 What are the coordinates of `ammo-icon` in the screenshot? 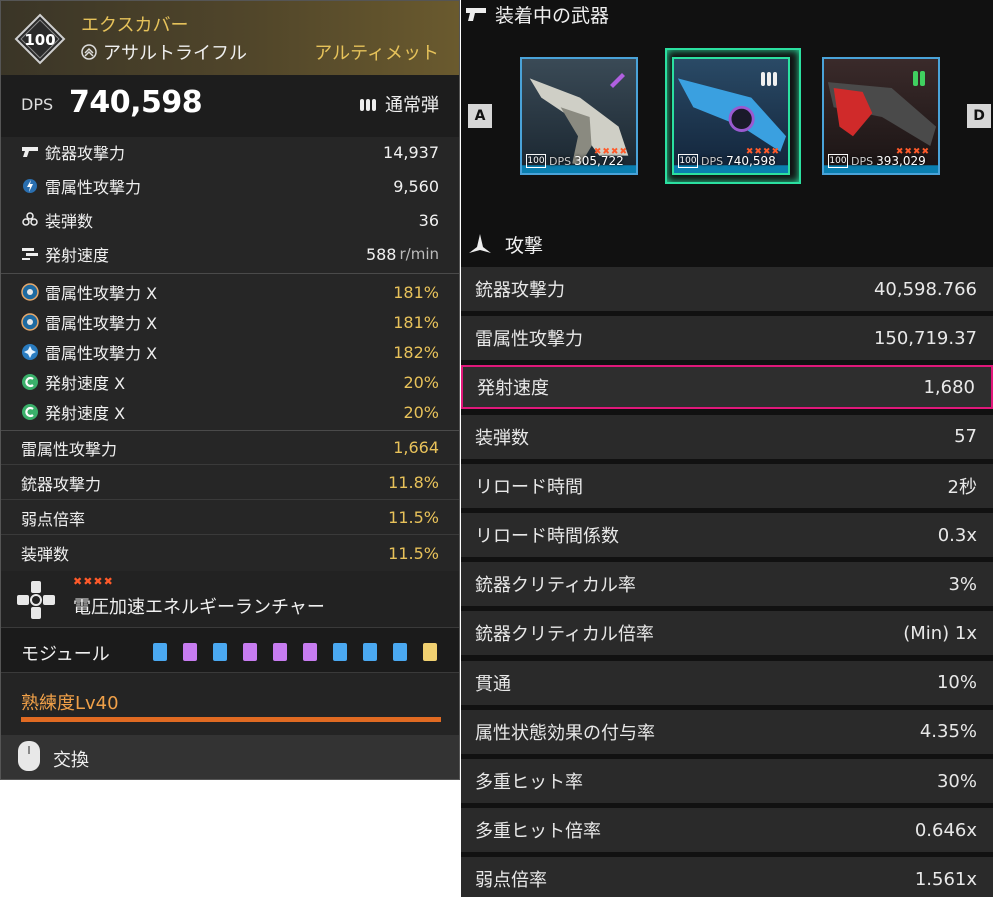 It's located at (617, 80).